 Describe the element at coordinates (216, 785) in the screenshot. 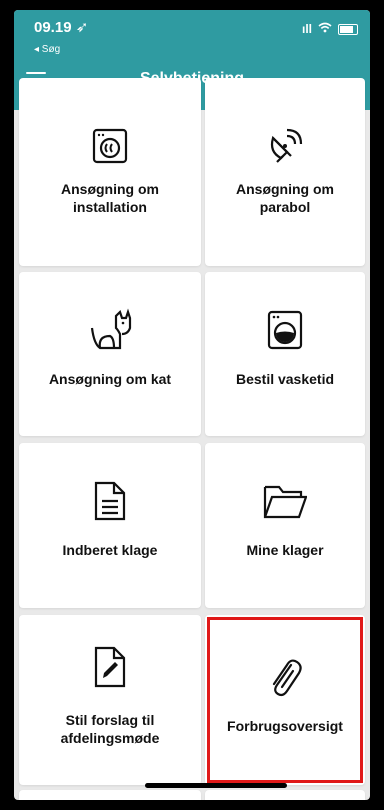

I see `home-indicator` at that location.